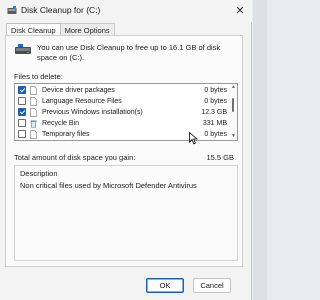 The image size is (320, 300). Describe the element at coordinates (126, 285) in the screenshot. I see `dialog-footer: OK Cancel` at that location.